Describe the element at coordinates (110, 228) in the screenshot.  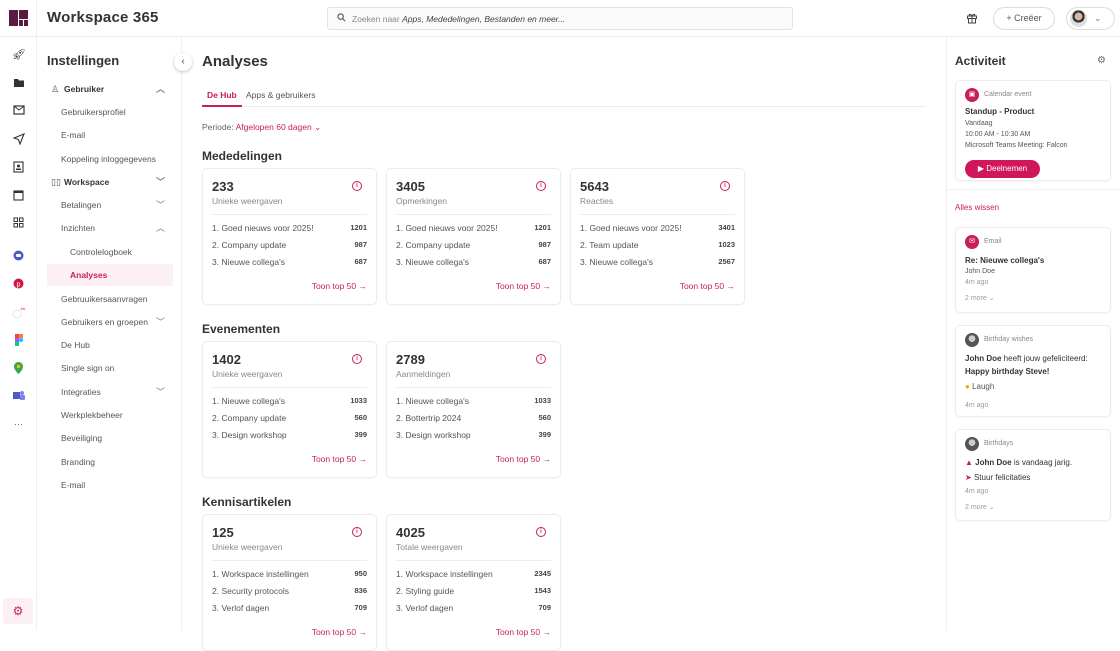
I see `nav-item-inzichten: Inzichten ︿` at that location.